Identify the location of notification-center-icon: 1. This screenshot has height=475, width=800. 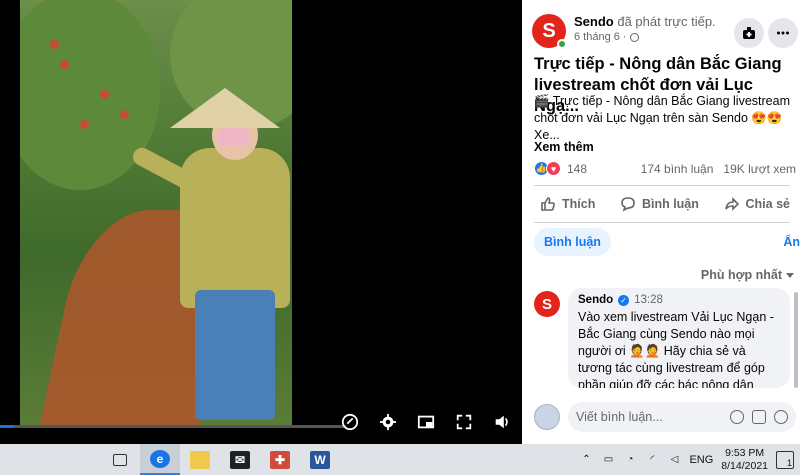
(785, 459).